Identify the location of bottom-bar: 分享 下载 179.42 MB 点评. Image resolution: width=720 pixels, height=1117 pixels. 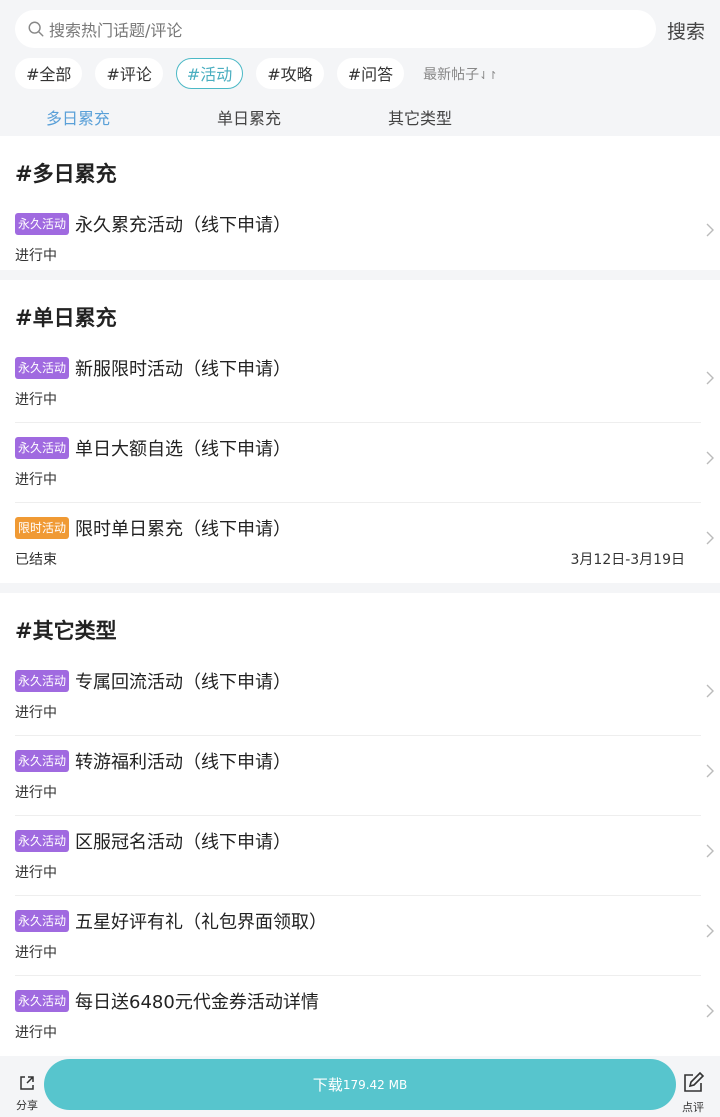
(360, 1087).